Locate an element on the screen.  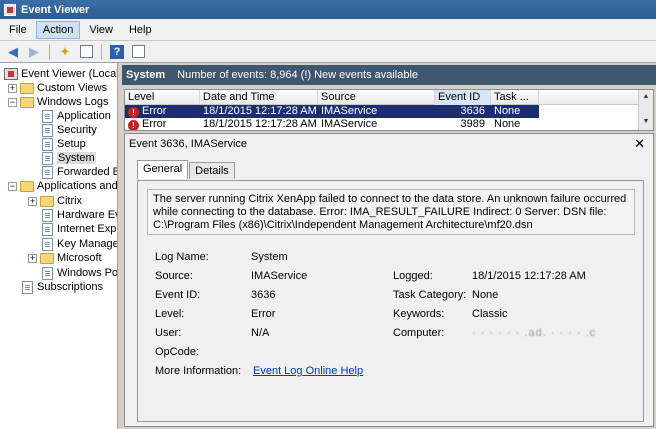
forward-arrow-icon: ▶ is located at coordinates (34, 52).